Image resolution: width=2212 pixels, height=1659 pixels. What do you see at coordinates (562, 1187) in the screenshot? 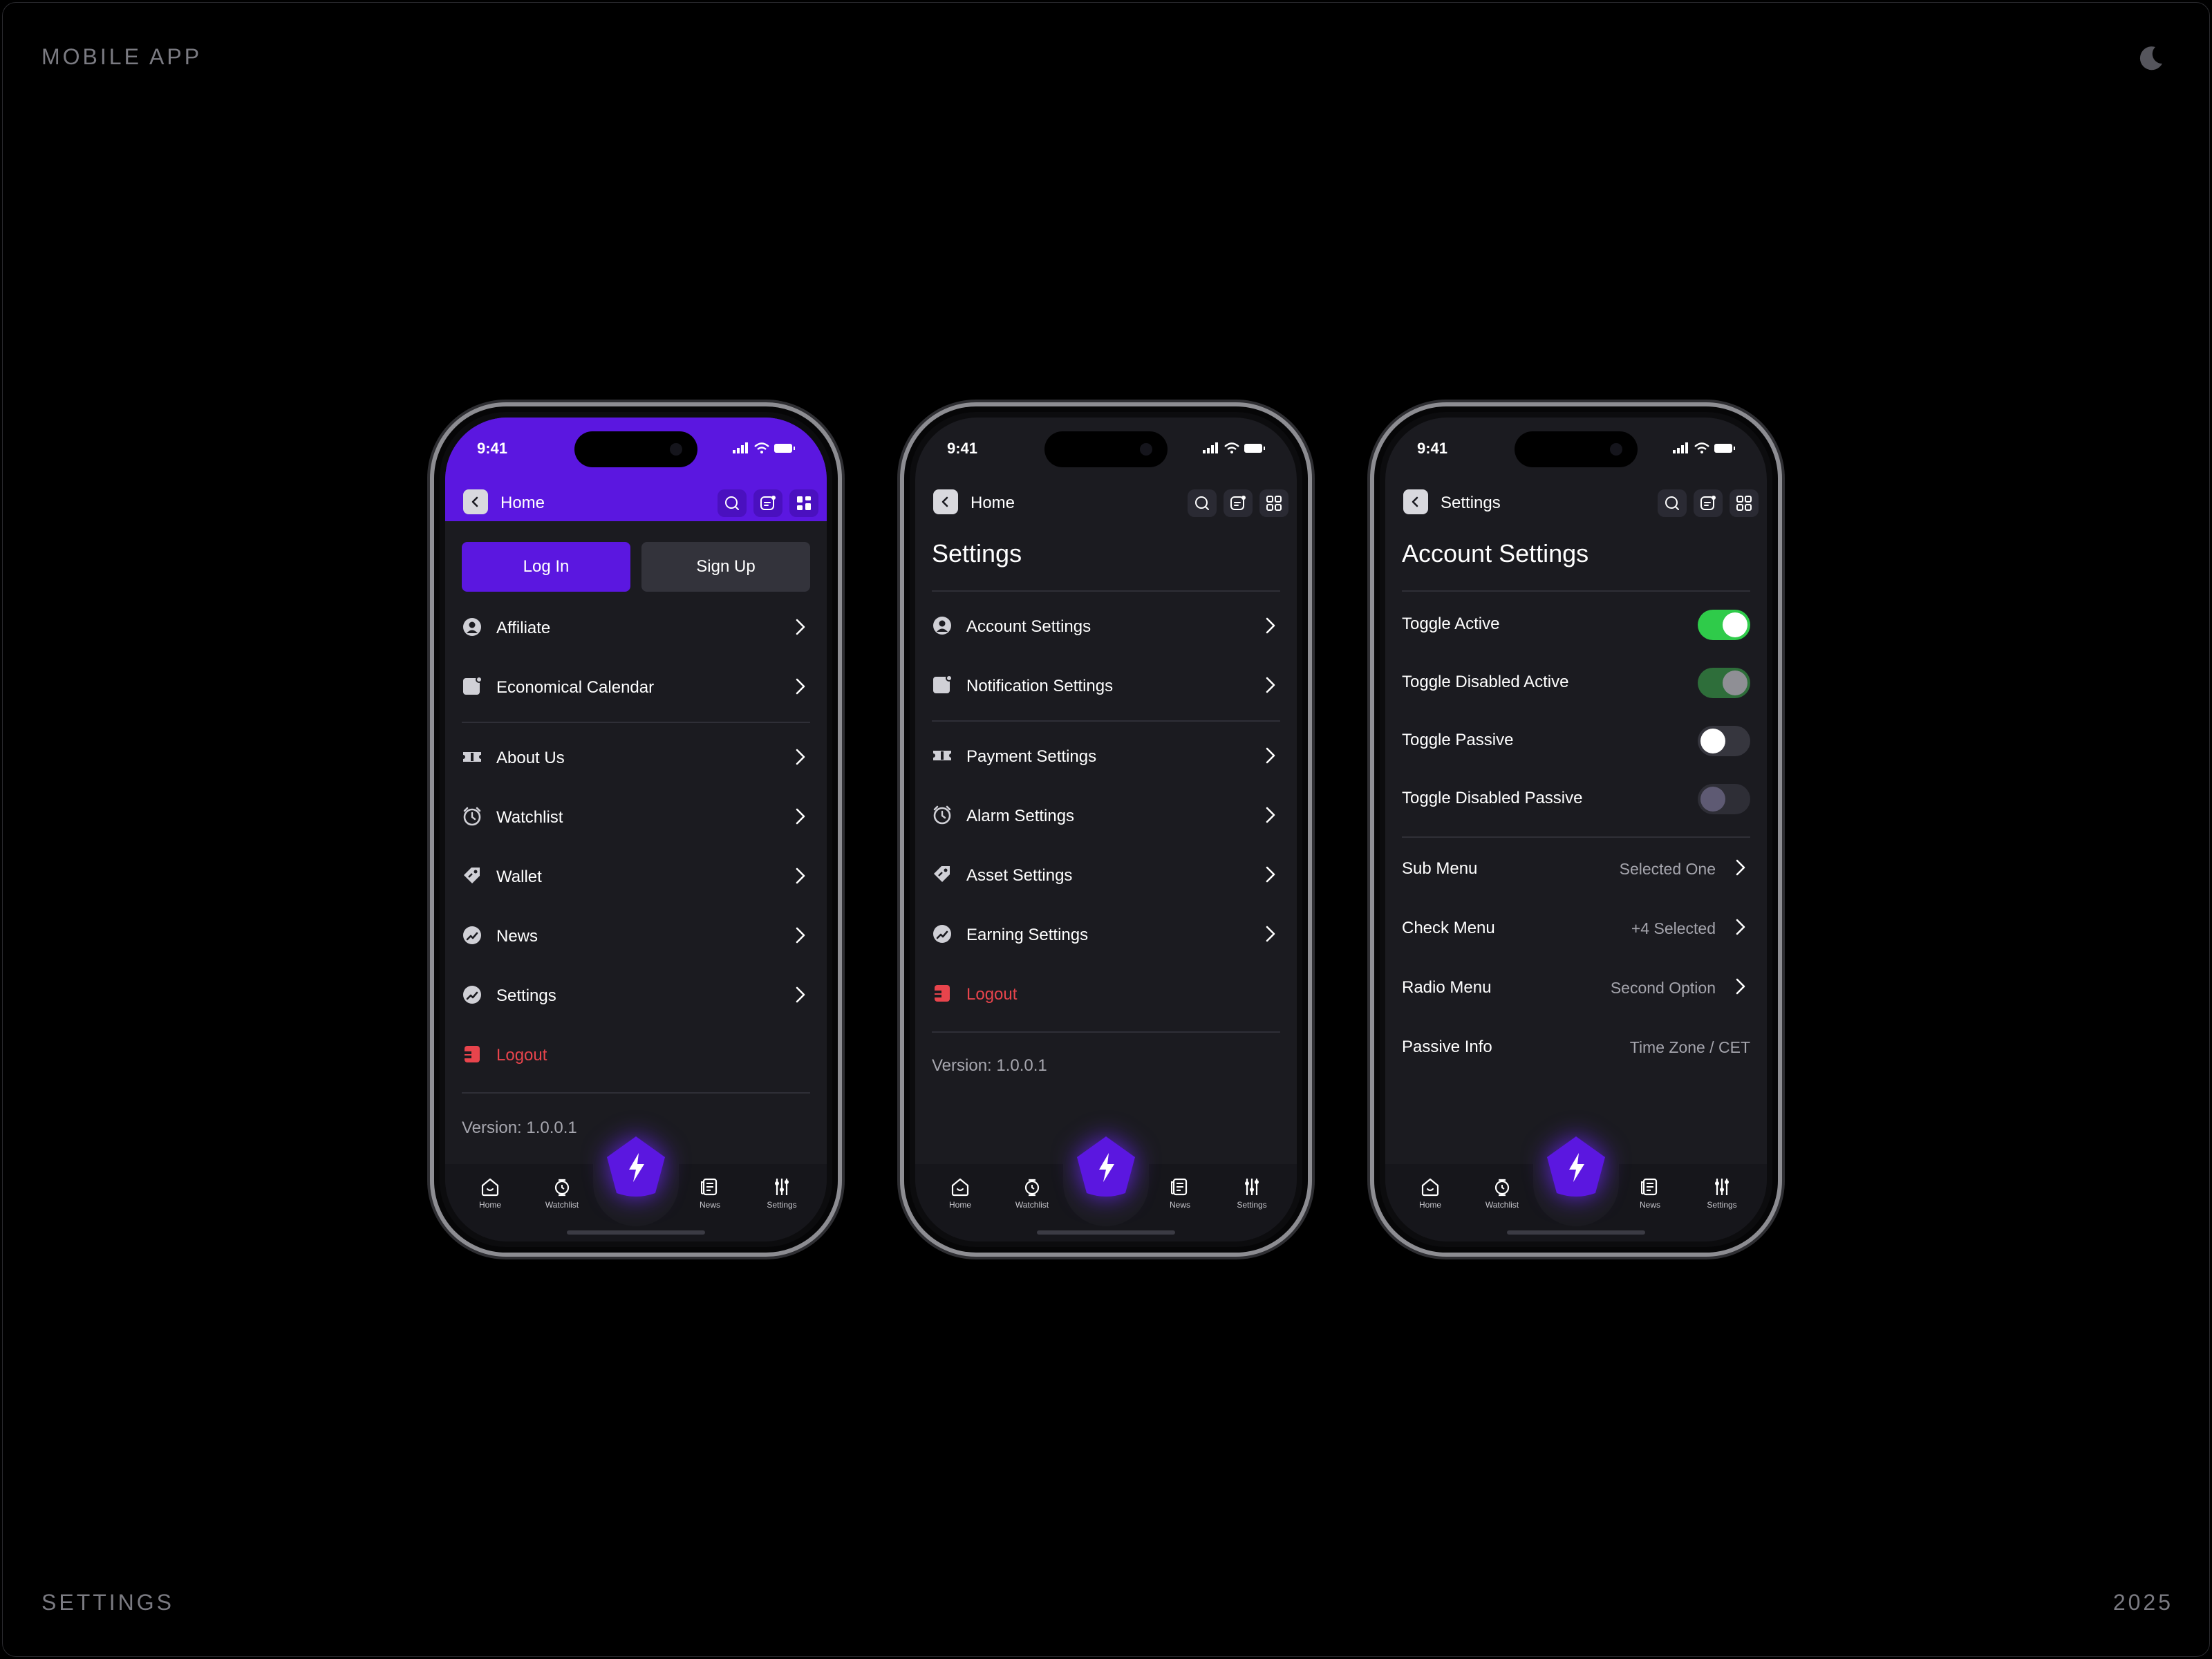
I see `watch-icon` at bounding box center [562, 1187].